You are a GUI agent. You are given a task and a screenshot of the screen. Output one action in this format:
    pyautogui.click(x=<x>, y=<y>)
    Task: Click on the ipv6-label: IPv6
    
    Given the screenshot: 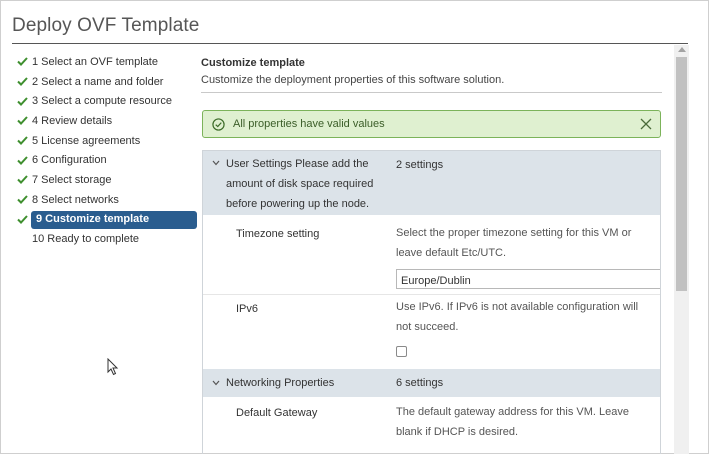 What is the action you would take?
    pyautogui.click(x=247, y=309)
    